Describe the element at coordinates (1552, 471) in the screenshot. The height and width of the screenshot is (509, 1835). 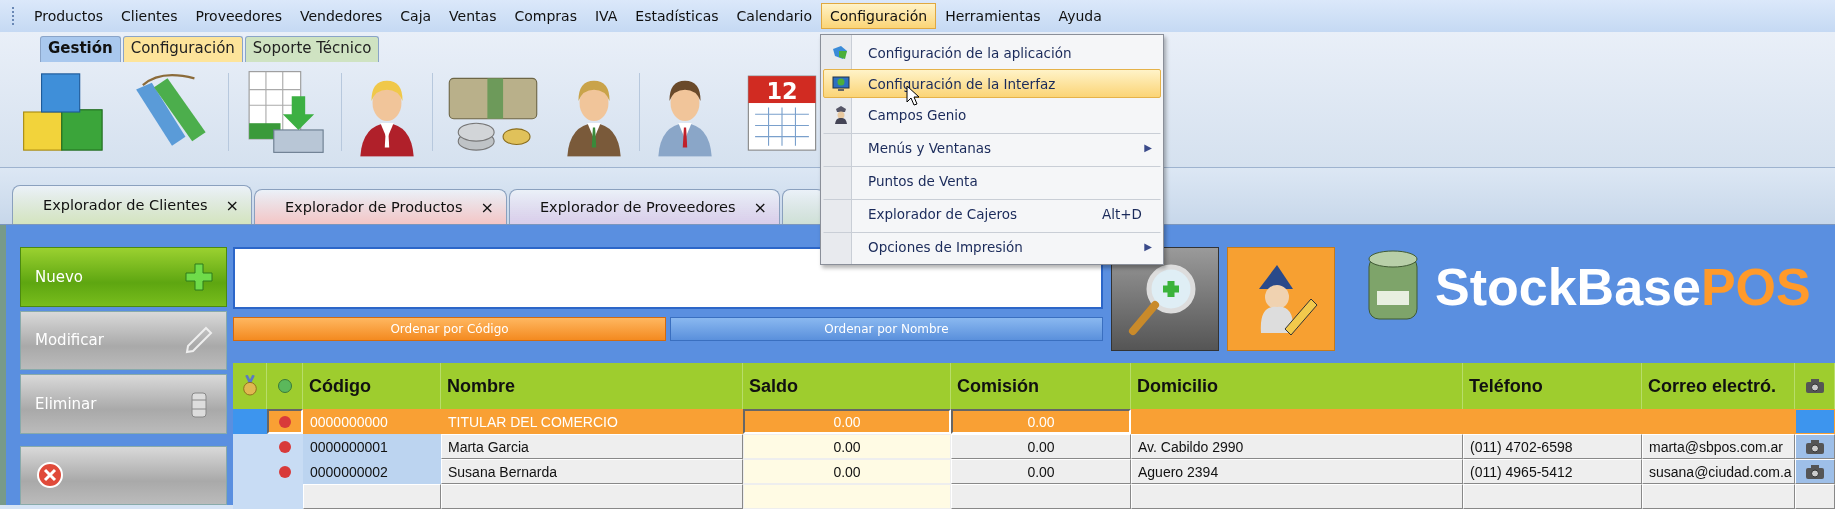
I see `table-cell: (011) 4965-5412` at that location.